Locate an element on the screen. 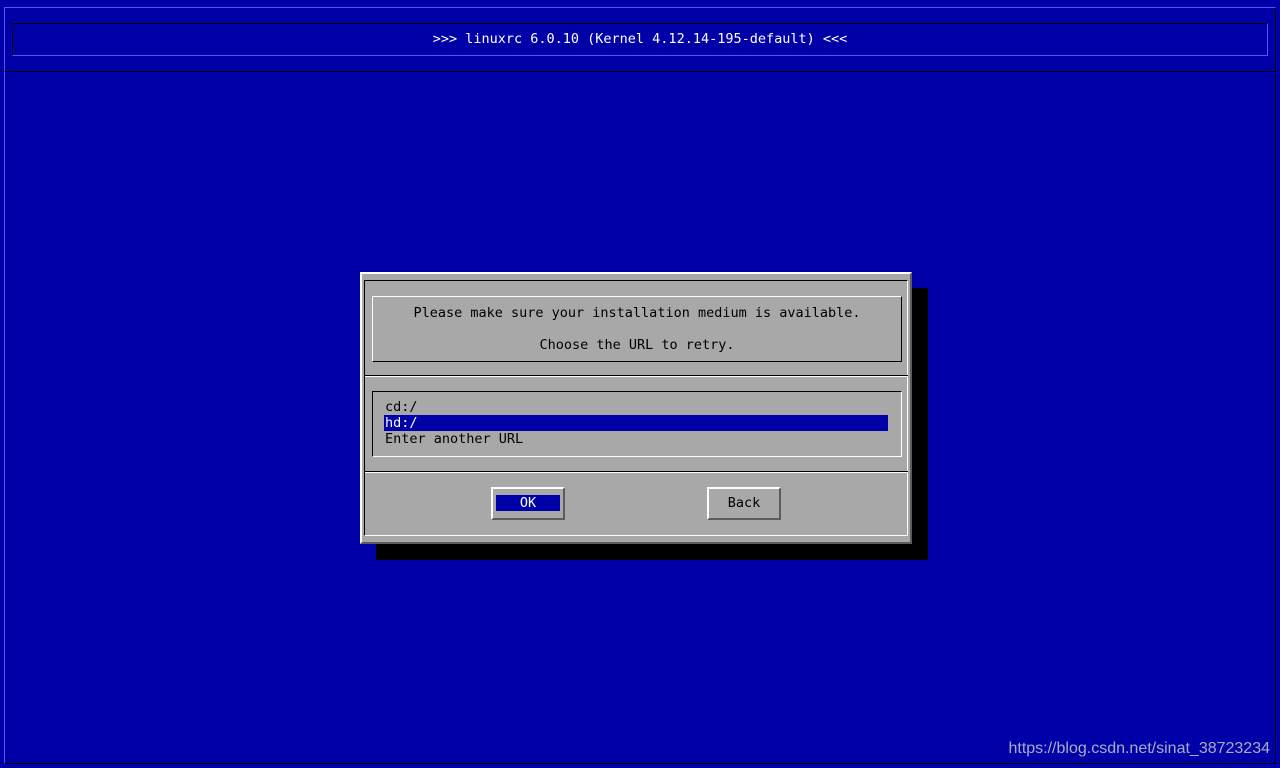  ok-button: OK is located at coordinates (528, 503).